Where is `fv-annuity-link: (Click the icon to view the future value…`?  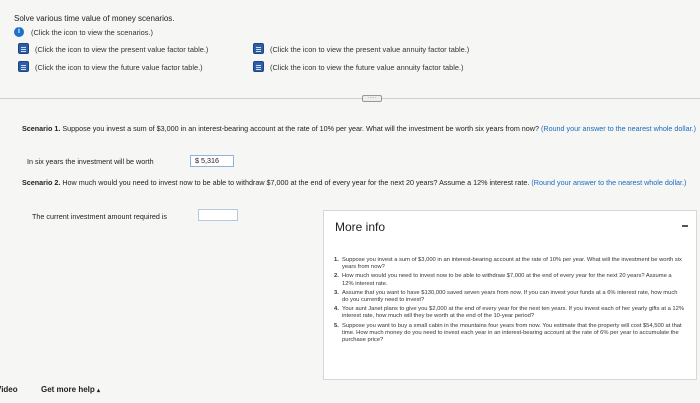
fv-annuity-link: (Click the icon to view the future value… is located at coordinates (367, 67).